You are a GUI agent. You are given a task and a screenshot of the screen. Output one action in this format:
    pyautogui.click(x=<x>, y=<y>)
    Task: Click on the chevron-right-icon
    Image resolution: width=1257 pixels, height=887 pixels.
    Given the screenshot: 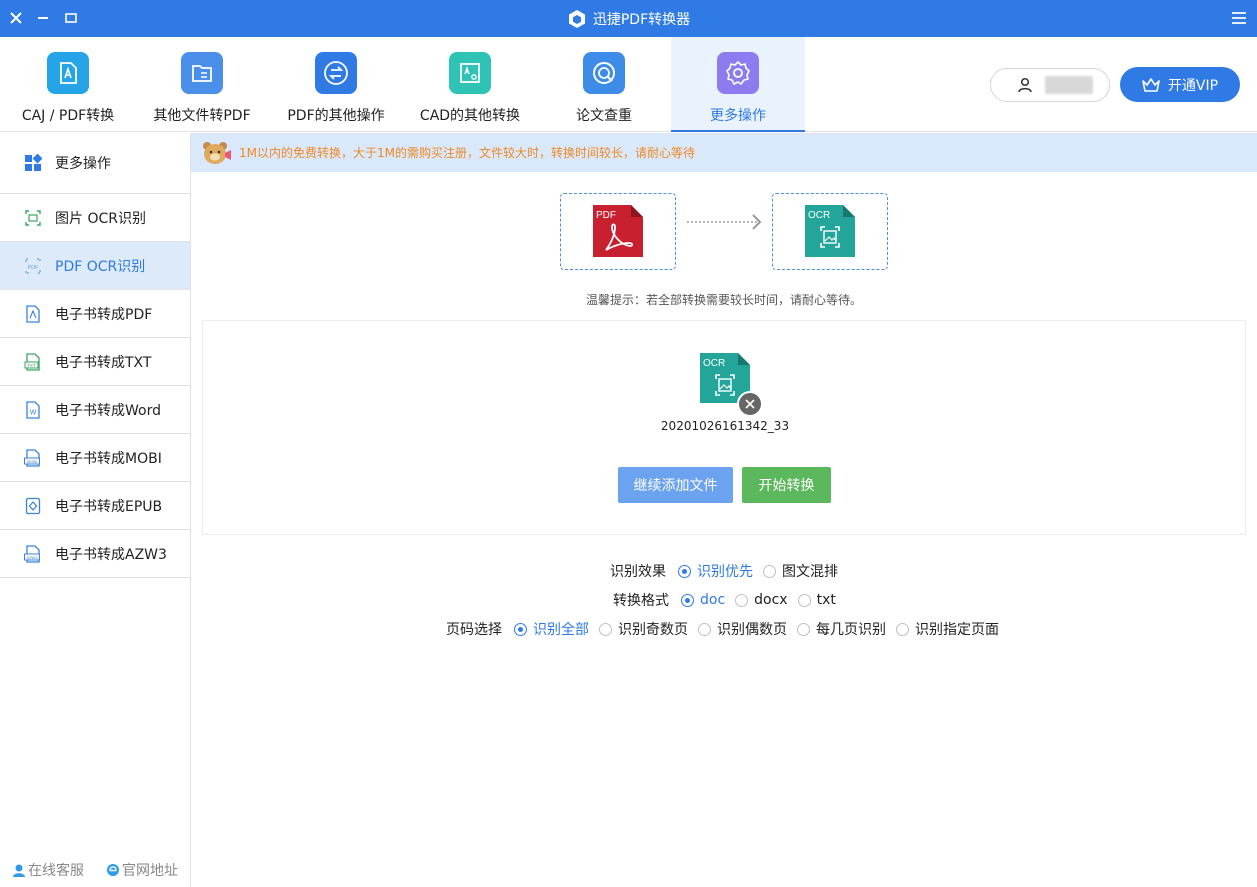 What is the action you would take?
    pyautogui.click(x=757, y=222)
    